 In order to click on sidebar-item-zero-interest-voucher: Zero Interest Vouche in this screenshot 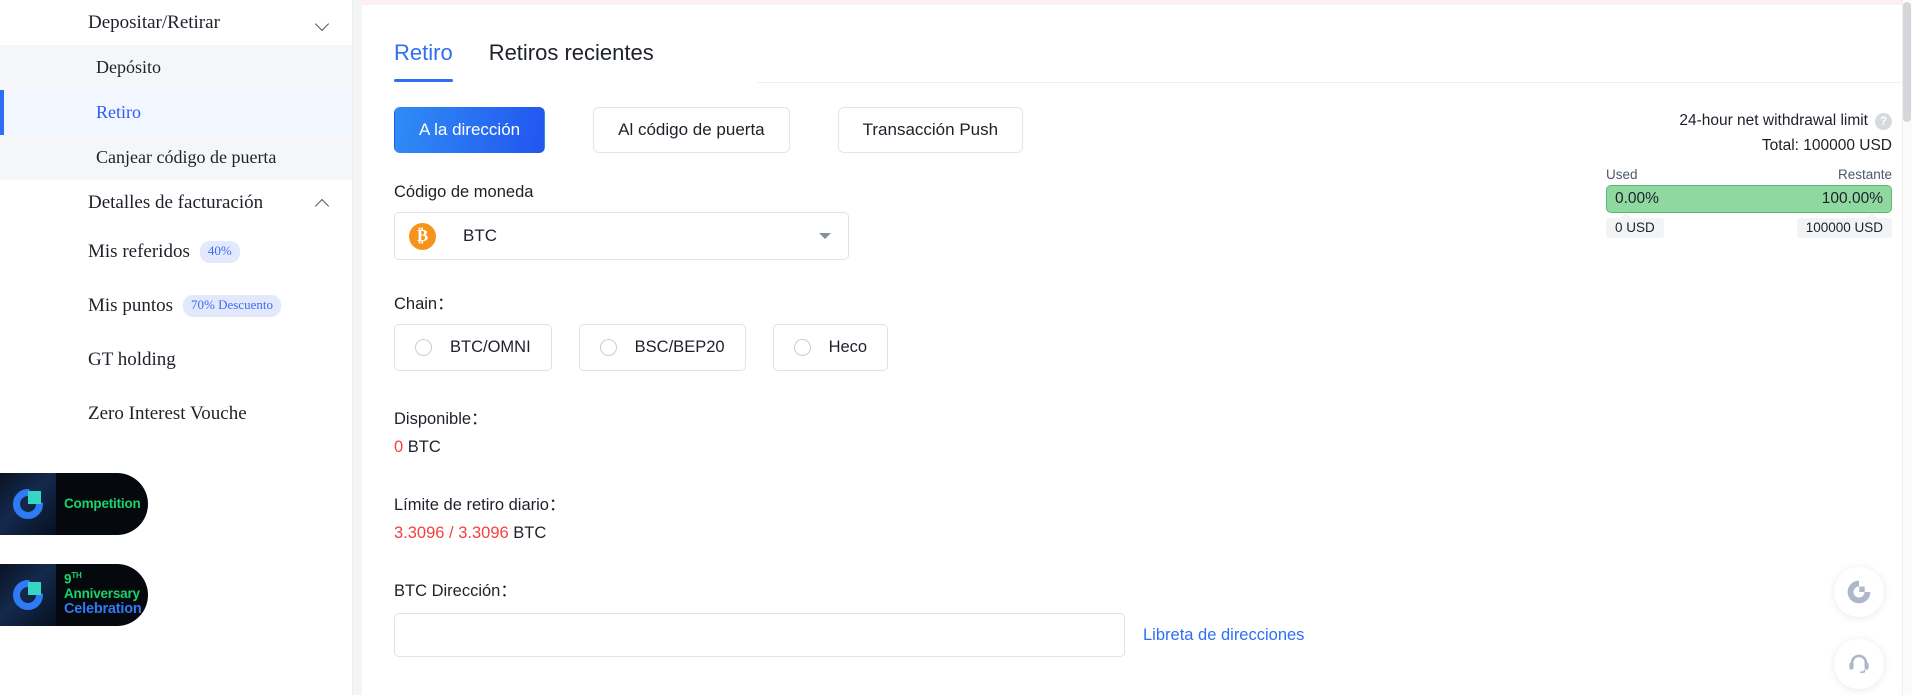, I will do `click(181, 414)`.